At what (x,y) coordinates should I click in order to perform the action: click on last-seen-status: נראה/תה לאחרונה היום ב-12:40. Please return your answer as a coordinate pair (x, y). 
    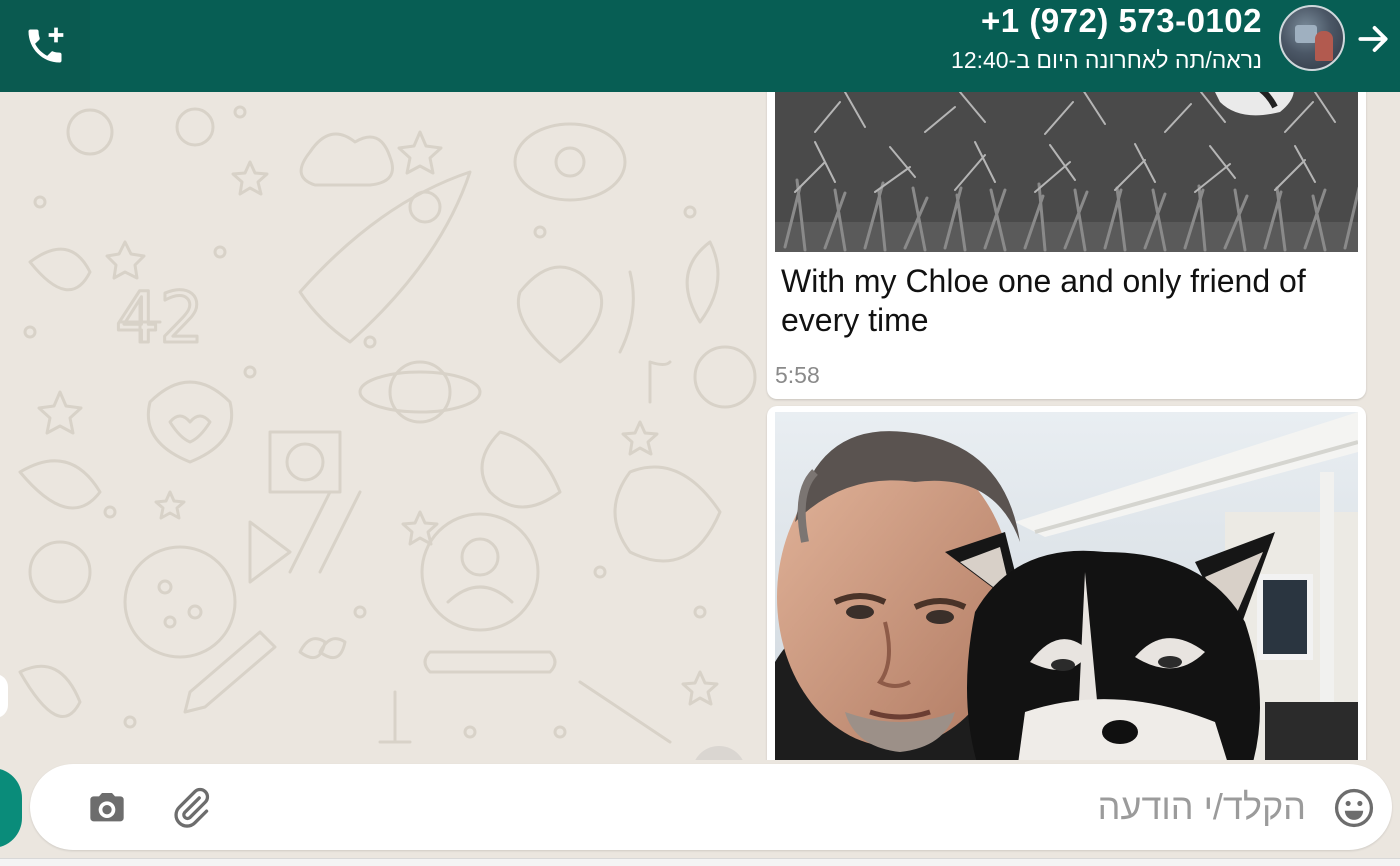
    Looking at the image, I should click on (1106, 60).